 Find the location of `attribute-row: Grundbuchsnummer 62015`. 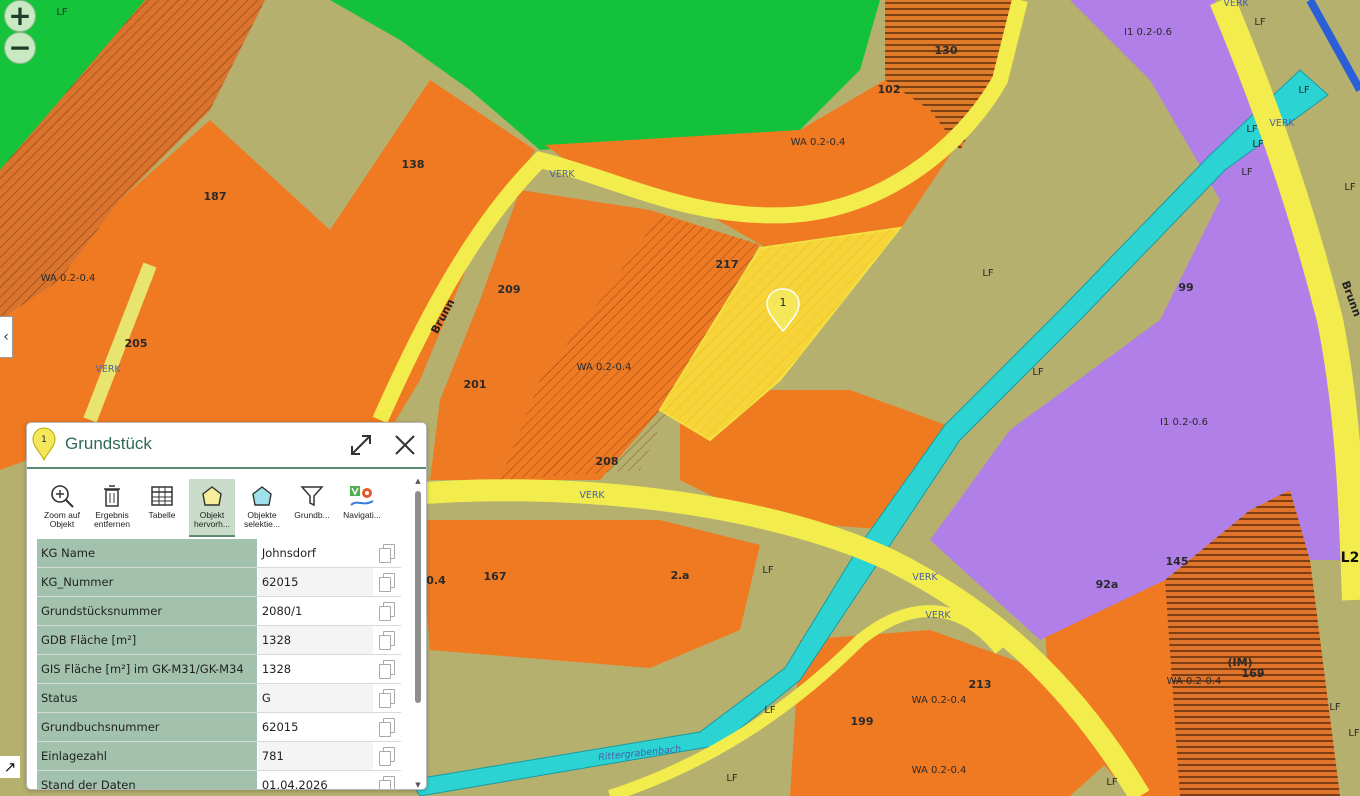

attribute-row: Grundbuchsnummer 62015 is located at coordinates (219, 727).